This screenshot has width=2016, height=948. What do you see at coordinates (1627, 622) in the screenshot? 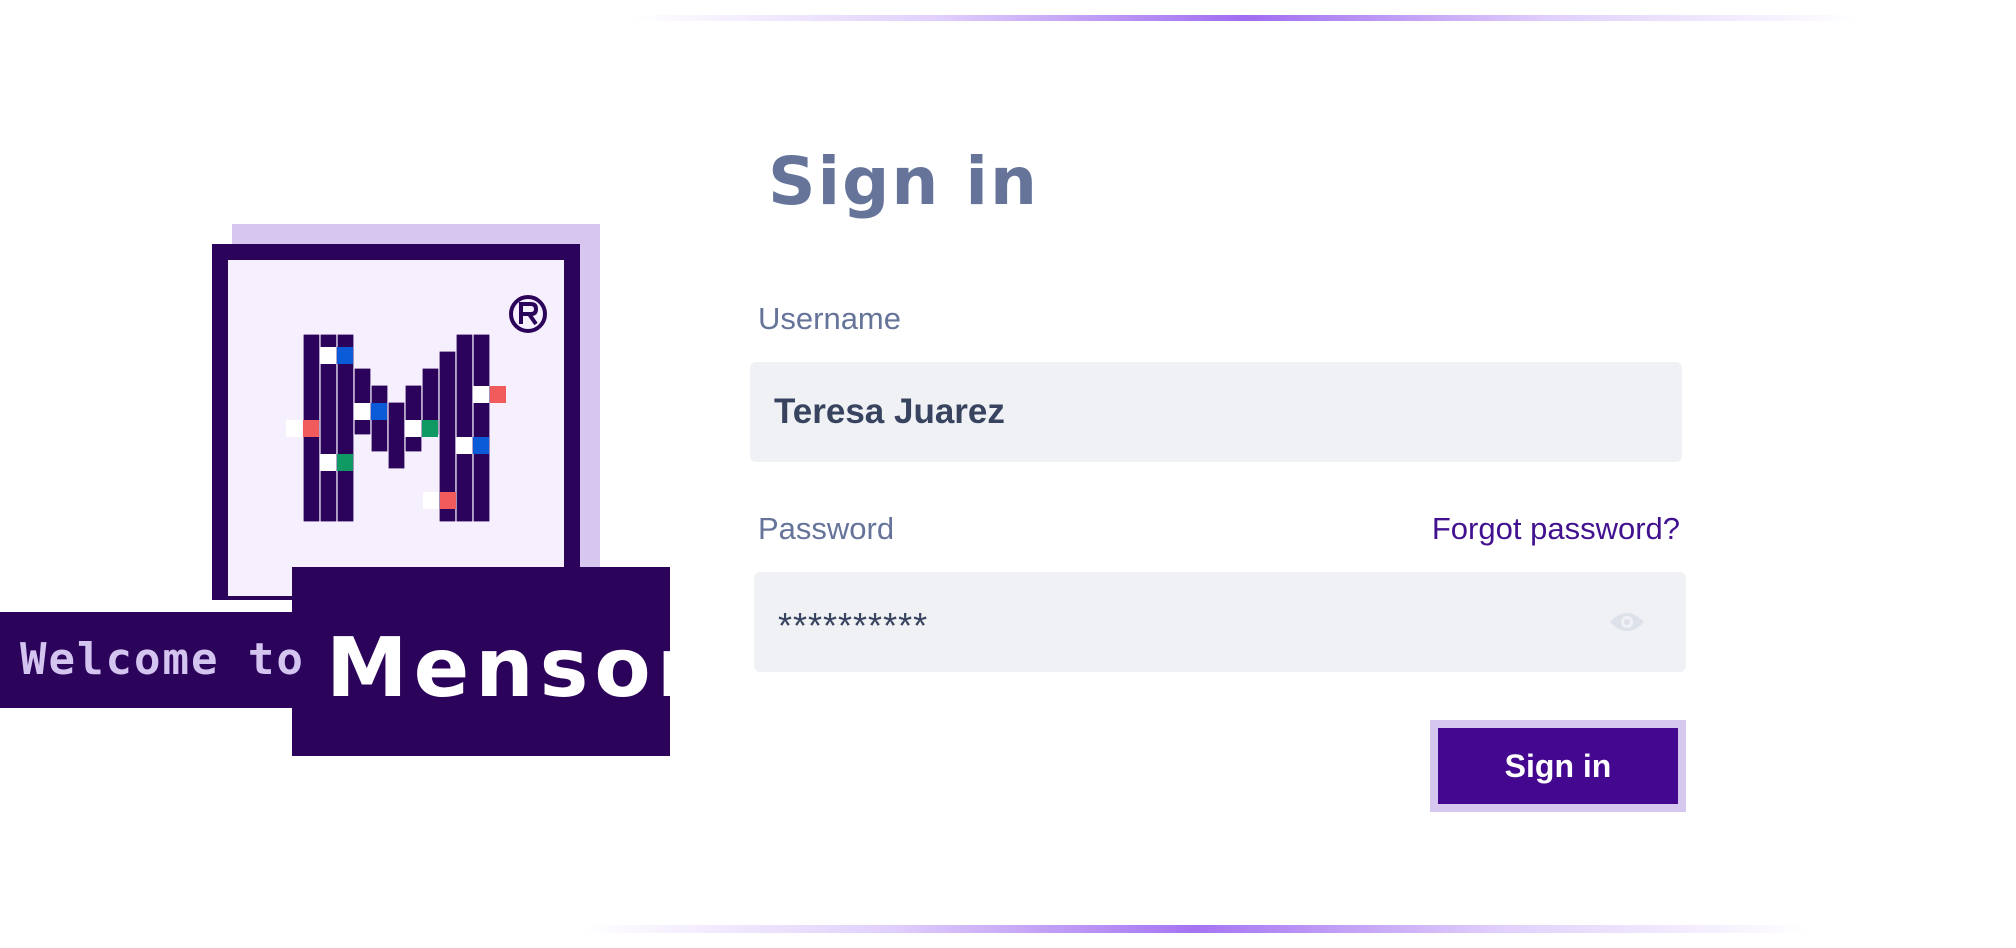
I see `eye-icon` at bounding box center [1627, 622].